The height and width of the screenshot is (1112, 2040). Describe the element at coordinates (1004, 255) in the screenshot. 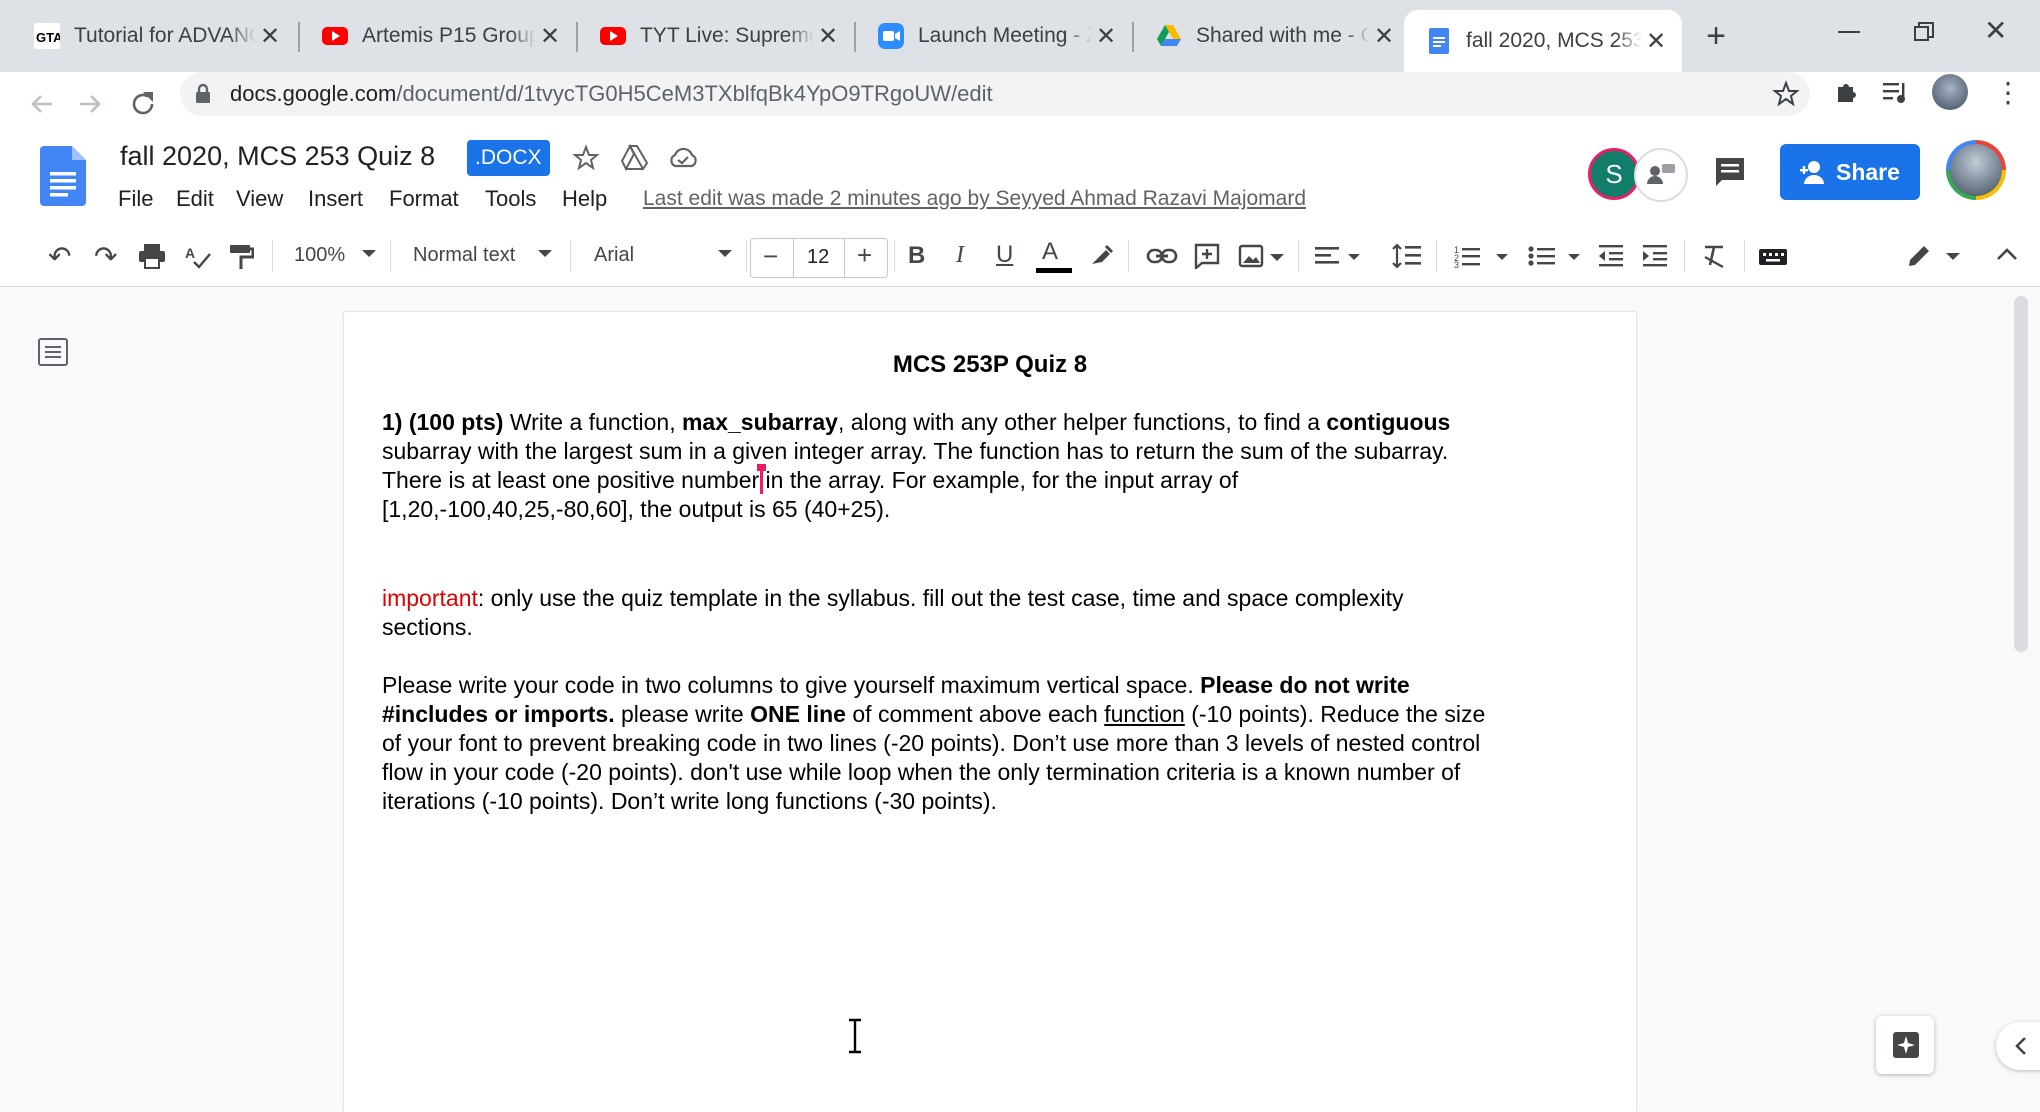

I see `underline-icon: U` at that location.